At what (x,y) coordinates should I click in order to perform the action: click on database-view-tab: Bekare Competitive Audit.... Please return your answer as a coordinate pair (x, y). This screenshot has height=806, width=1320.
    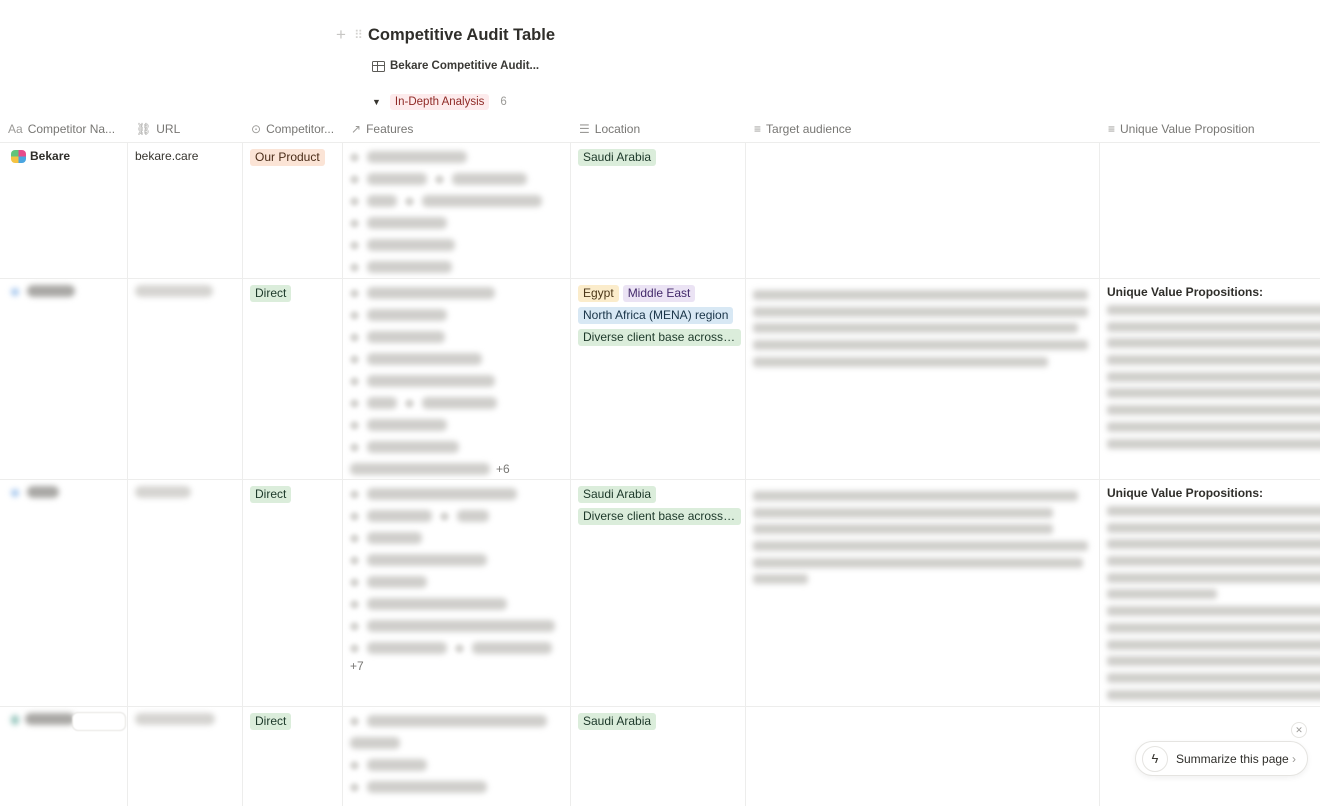
    Looking at the image, I should click on (455, 66).